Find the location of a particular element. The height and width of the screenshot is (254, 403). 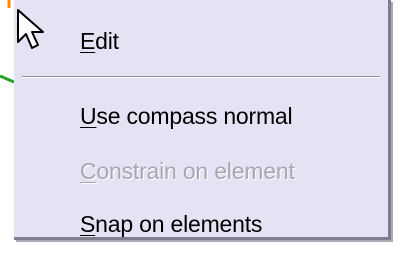

menu-separator is located at coordinates (201, 77).